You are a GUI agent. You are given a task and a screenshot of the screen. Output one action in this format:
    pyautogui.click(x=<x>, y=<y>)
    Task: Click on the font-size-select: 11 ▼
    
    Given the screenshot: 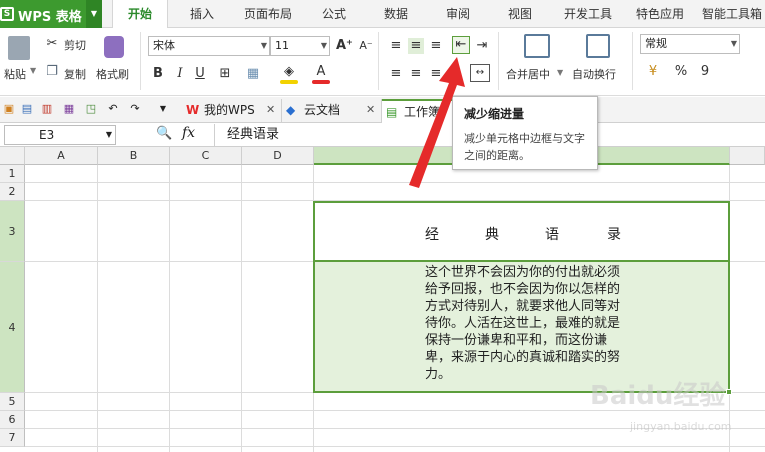 What is the action you would take?
    pyautogui.click(x=300, y=46)
    